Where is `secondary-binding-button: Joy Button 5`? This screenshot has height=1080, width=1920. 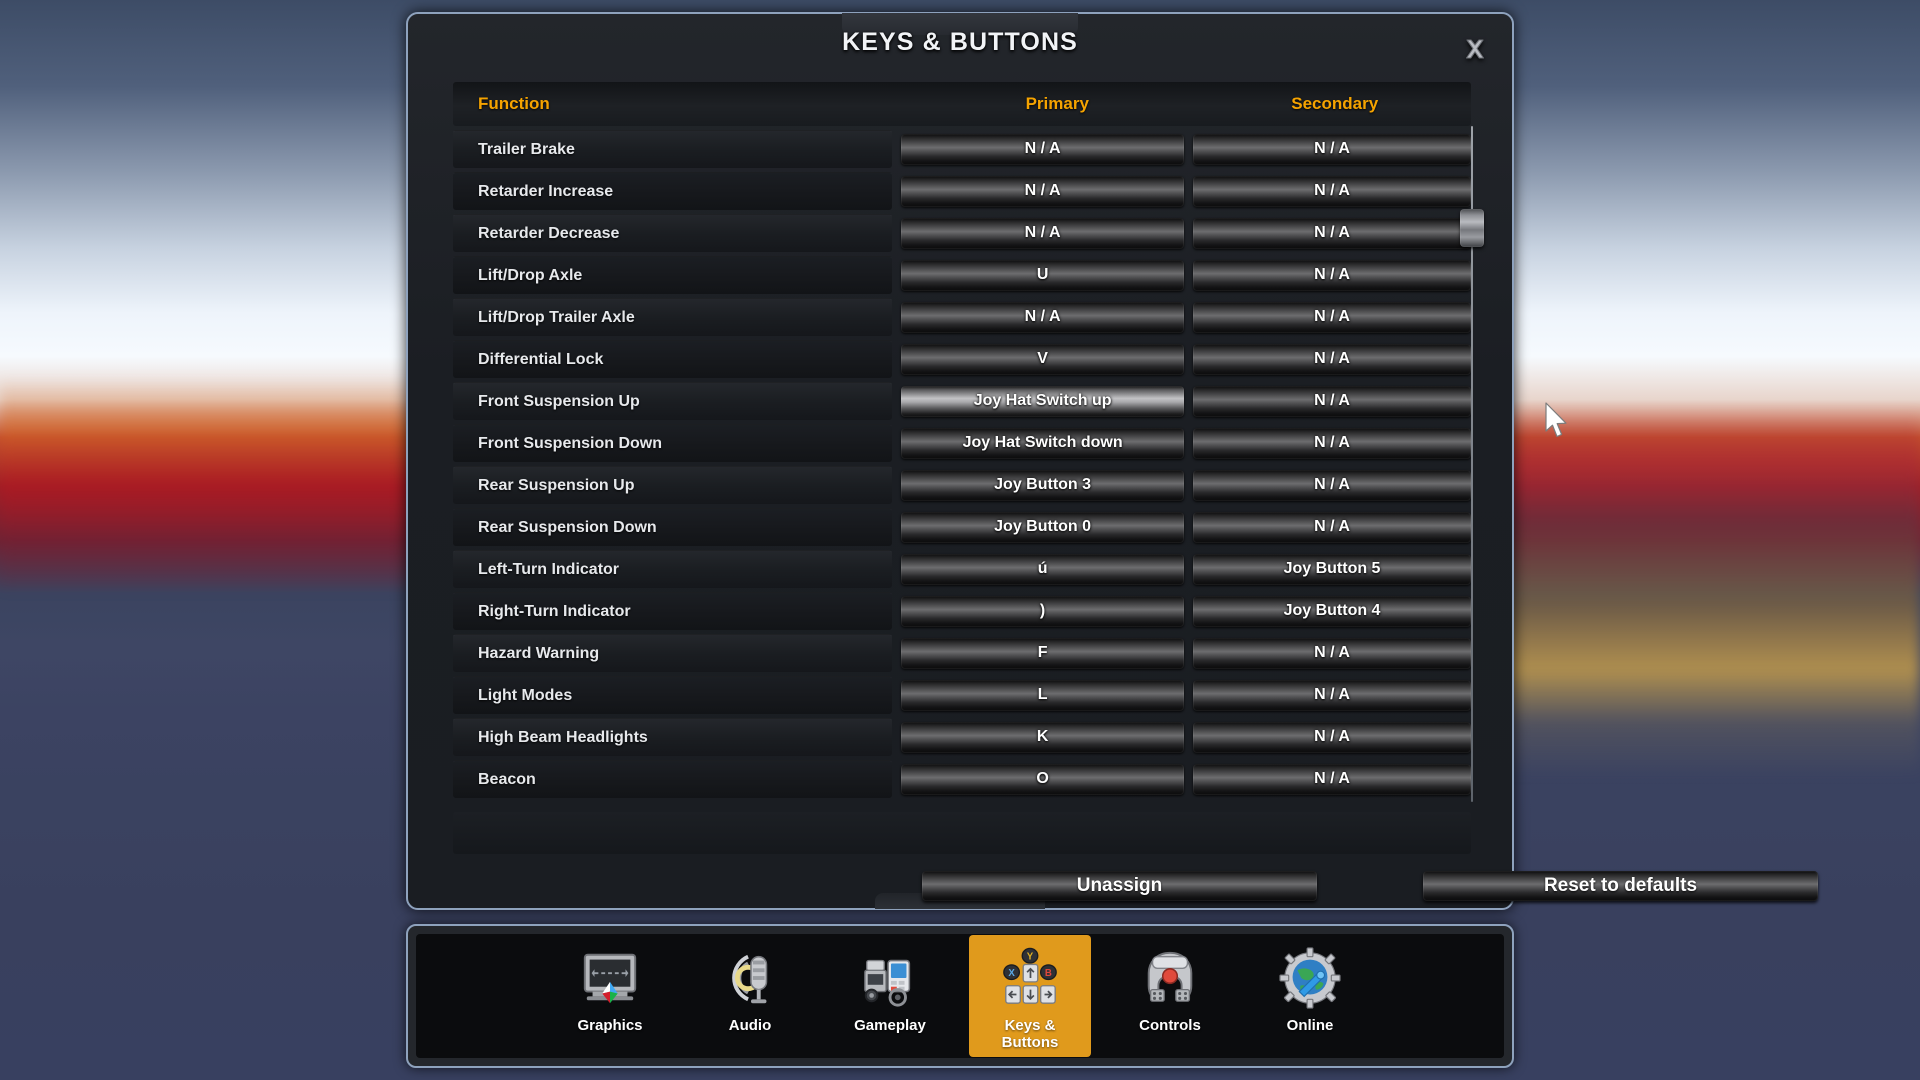 secondary-binding-button: Joy Button 5 is located at coordinates (1332, 569).